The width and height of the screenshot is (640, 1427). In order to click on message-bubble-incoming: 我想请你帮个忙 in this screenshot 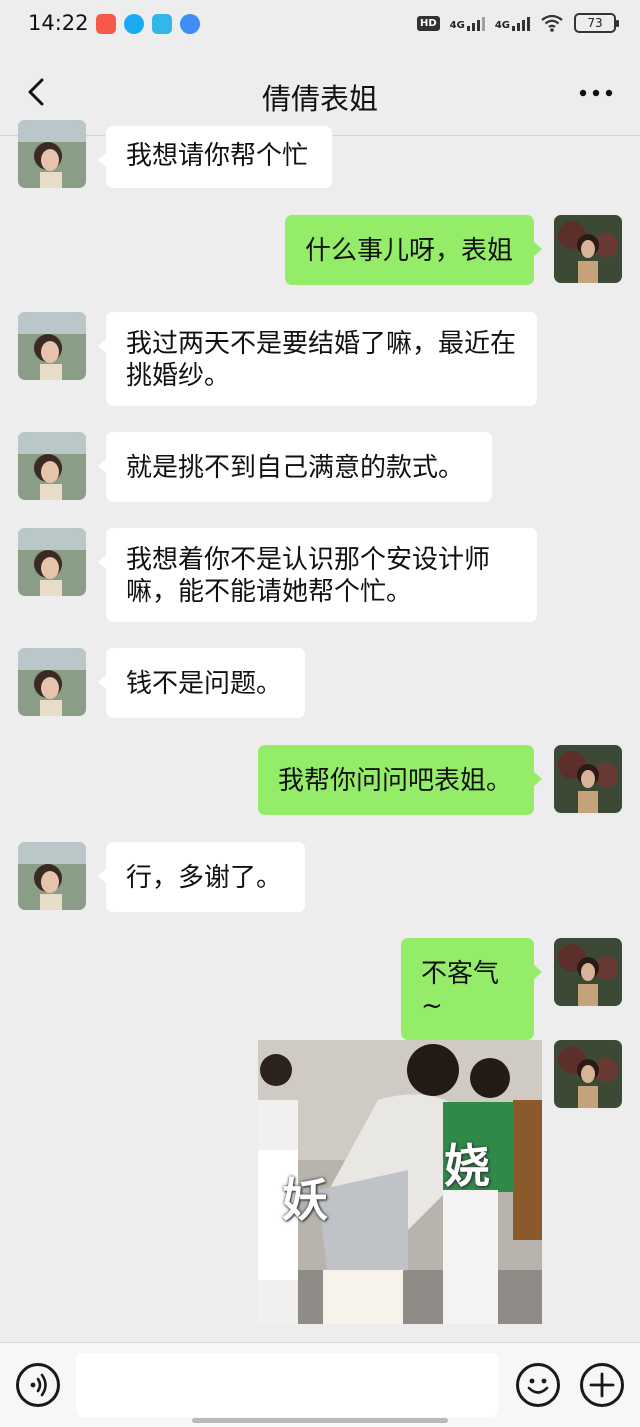, I will do `click(215, 157)`.